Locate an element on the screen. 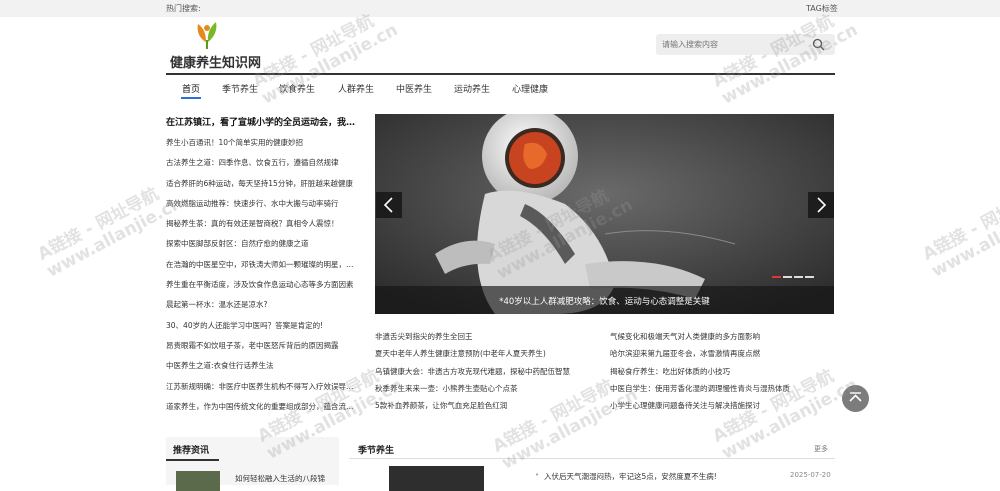 This screenshot has width=1000, height=491. nav-item-mental: 心理健康 is located at coordinates (530, 88).